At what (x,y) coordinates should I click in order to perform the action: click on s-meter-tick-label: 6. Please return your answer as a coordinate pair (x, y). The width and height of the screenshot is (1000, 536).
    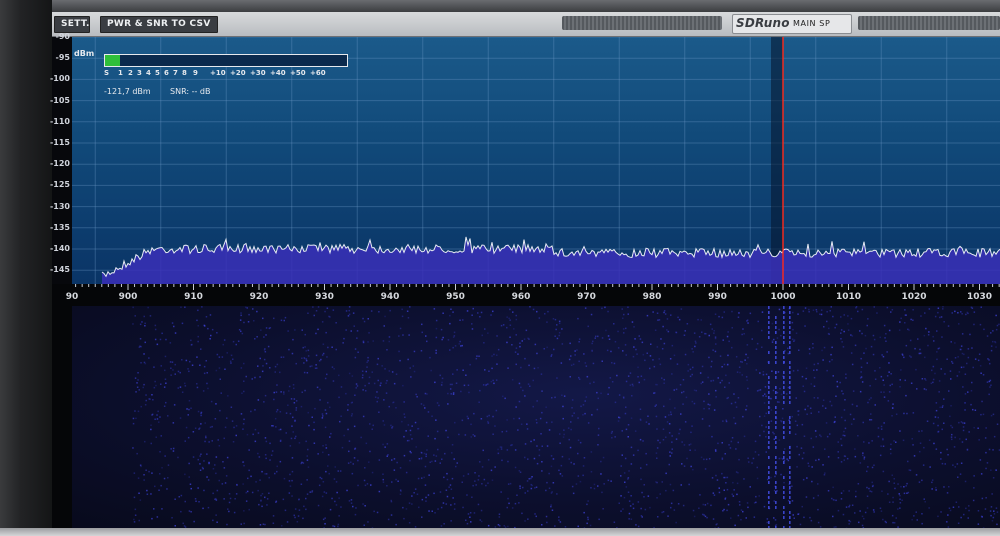
    Looking at the image, I should click on (166, 73).